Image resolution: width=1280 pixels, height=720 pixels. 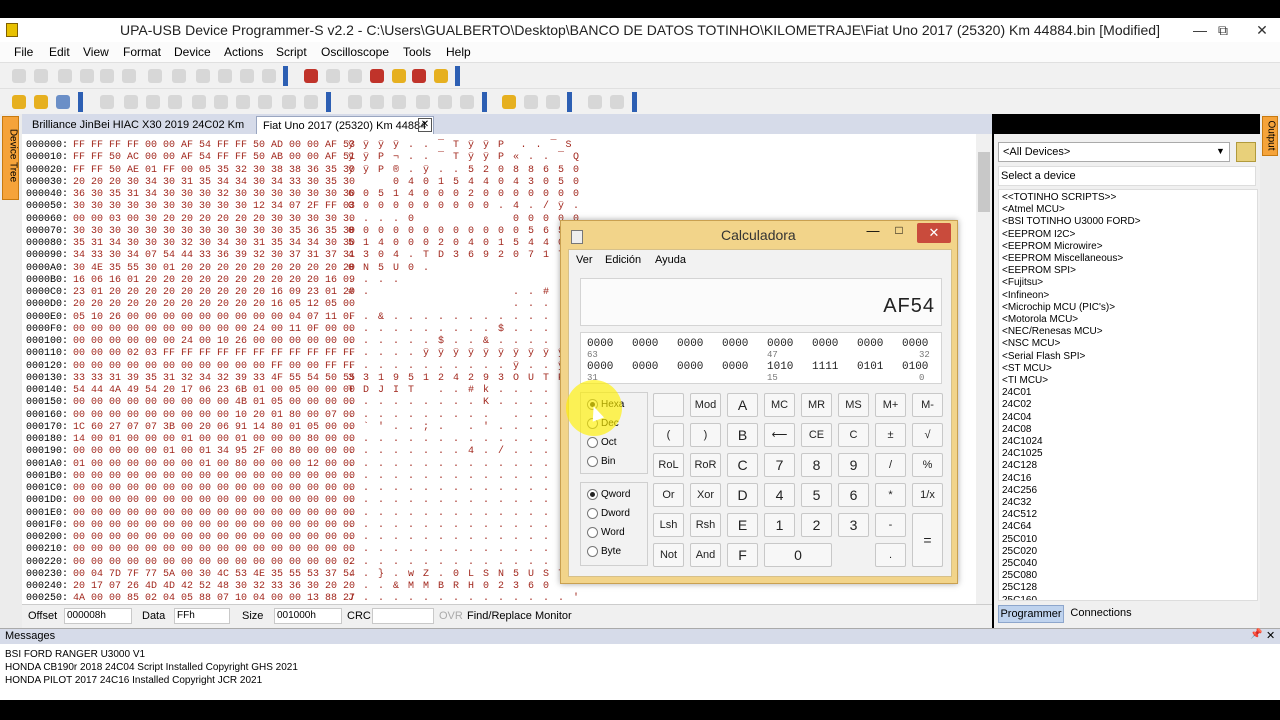 I want to click on calc-key: E, so click(x=742, y=525).